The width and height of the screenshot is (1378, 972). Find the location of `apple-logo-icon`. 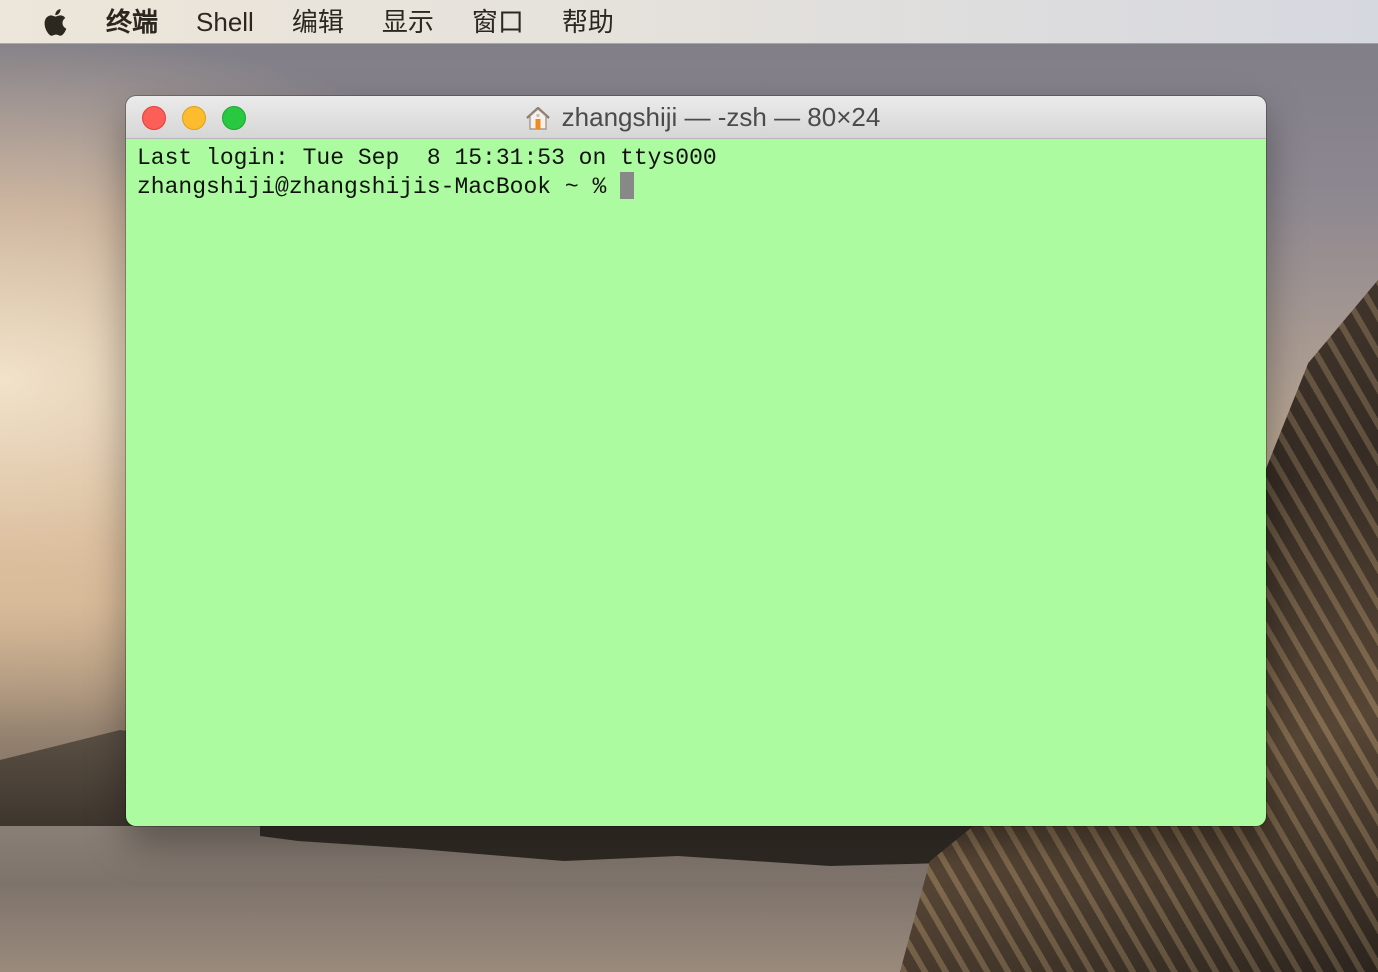

apple-logo-icon is located at coordinates (57, 22).